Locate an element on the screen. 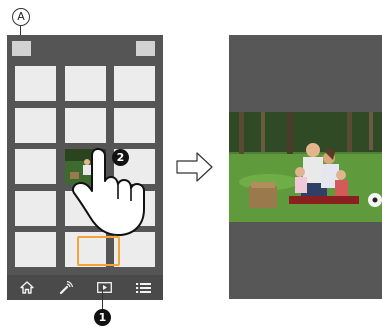 This screenshot has width=382, height=328. playback-tab is located at coordinates (104, 287).